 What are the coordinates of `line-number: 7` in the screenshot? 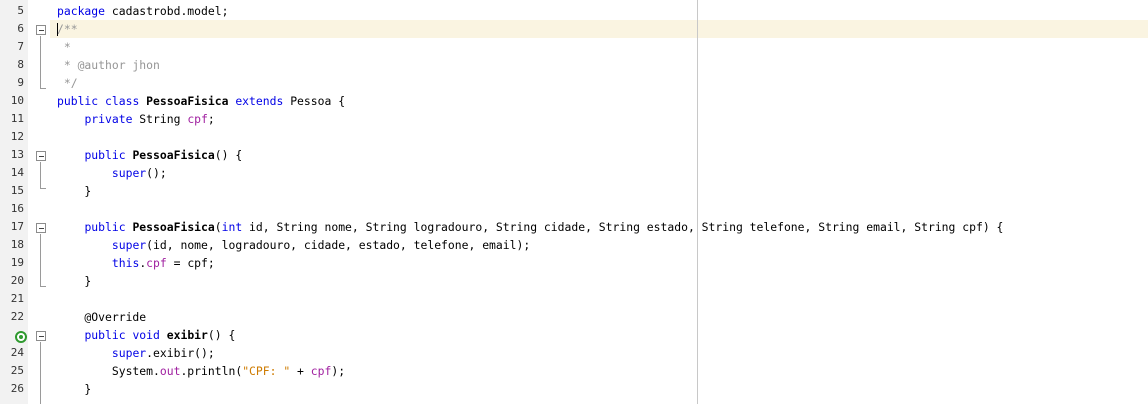 It's located at (20, 46).